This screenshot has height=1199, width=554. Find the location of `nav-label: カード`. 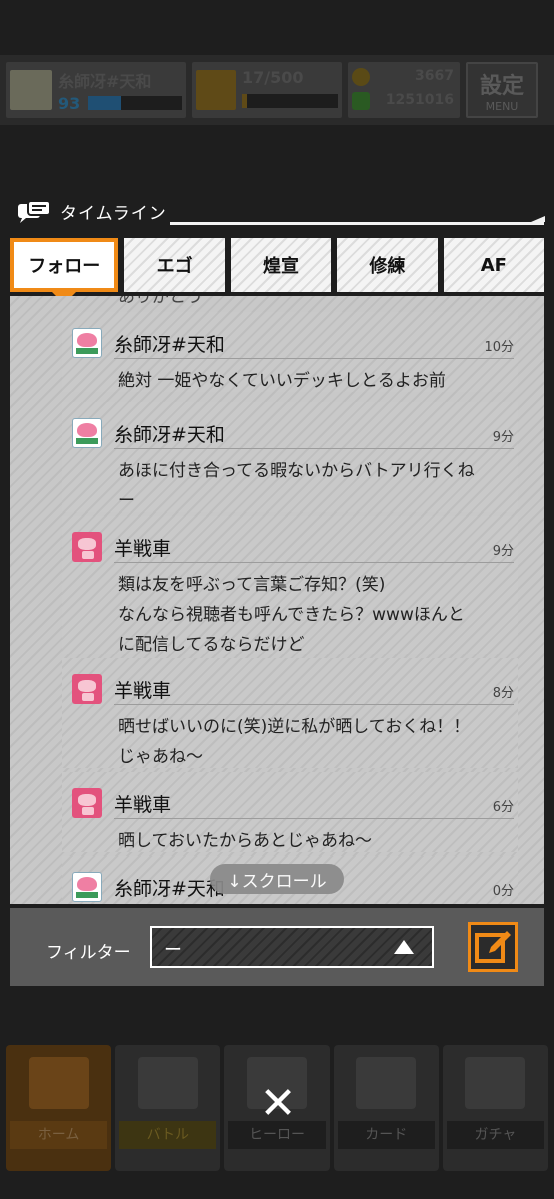

nav-label: カード is located at coordinates (386, 1135).